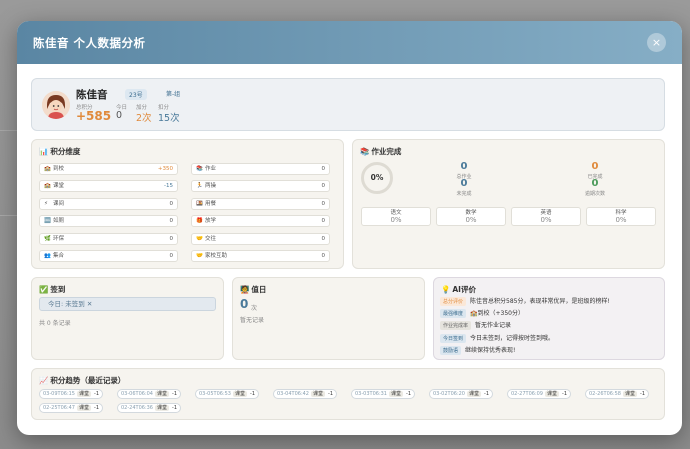  Describe the element at coordinates (56, 105) in the screenshot. I see `avatar` at that location.